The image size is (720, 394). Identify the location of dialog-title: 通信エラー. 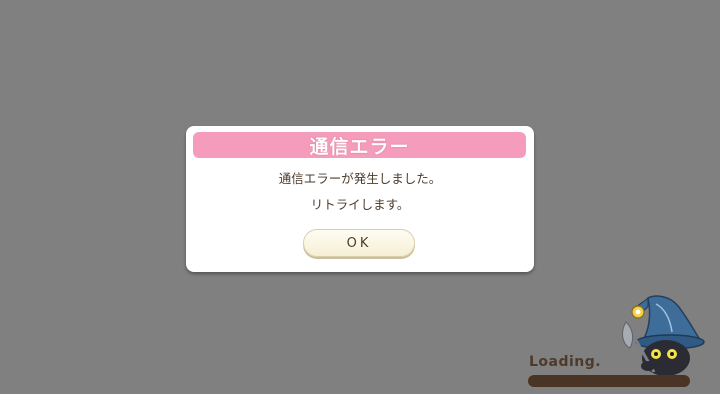
(359, 146).